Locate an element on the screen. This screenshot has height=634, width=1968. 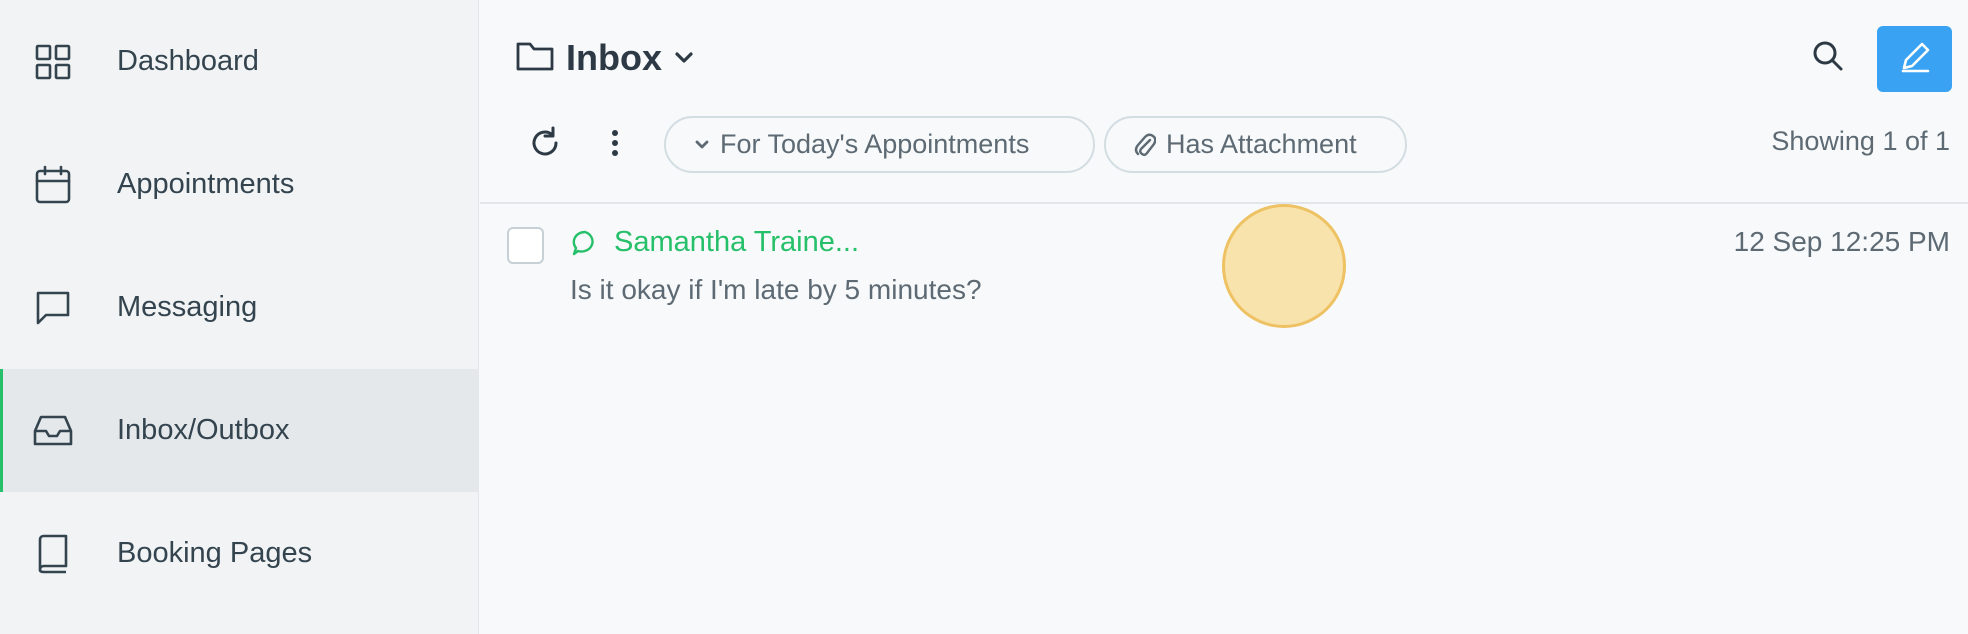
refresh-icon is located at coordinates (545, 145).